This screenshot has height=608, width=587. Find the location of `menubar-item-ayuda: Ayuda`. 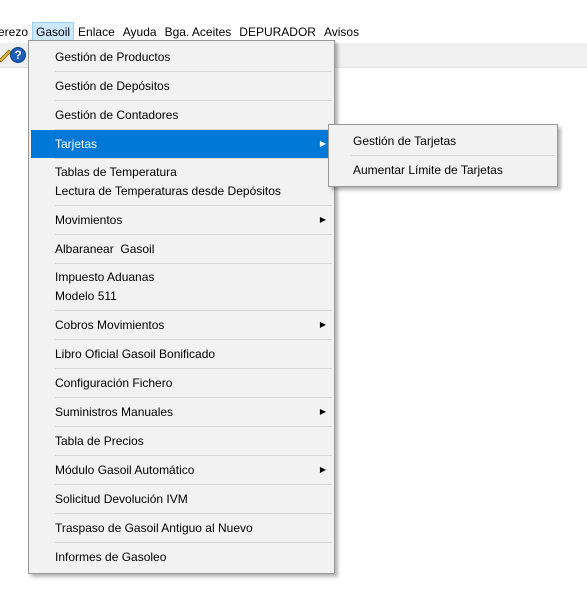

menubar-item-ayuda: Ayuda is located at coordinates (140, 32).